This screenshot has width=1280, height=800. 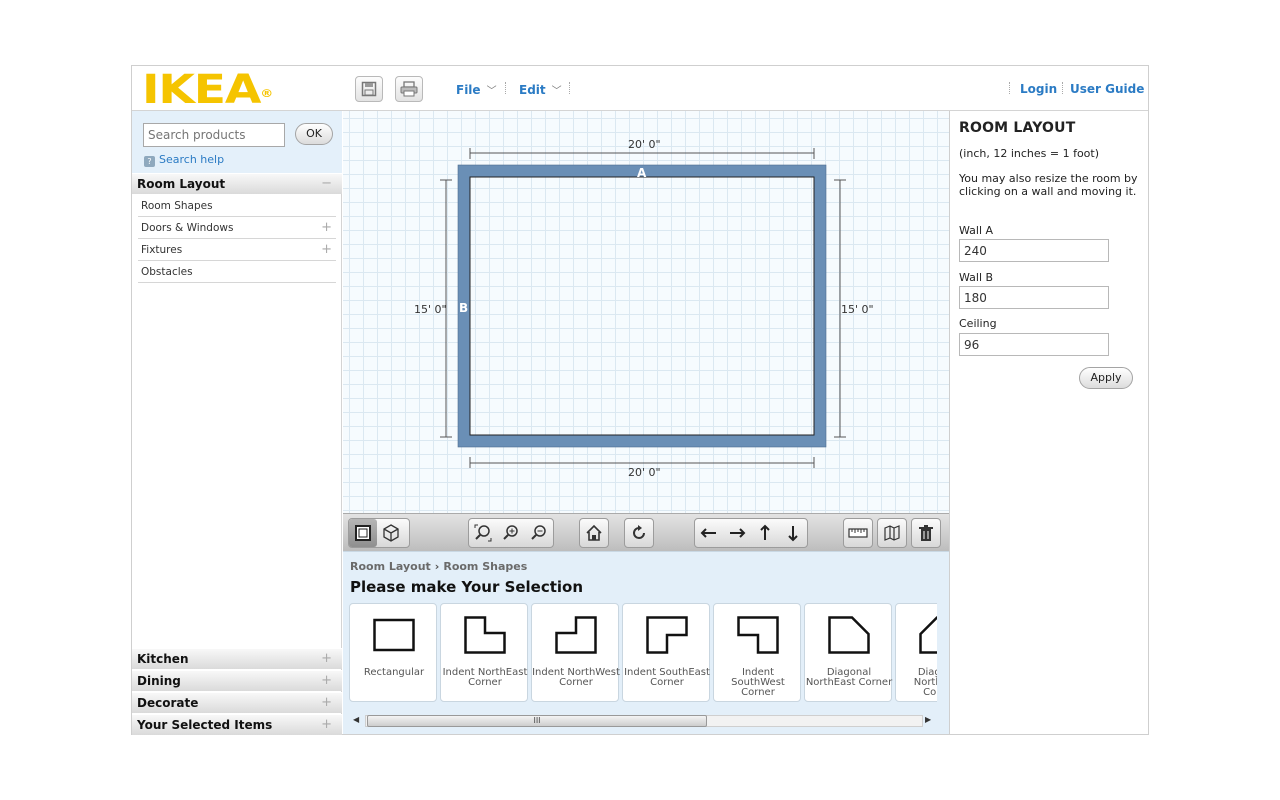 I want to click on scroll-left-icon: ◀, so click(x=356, y=719).